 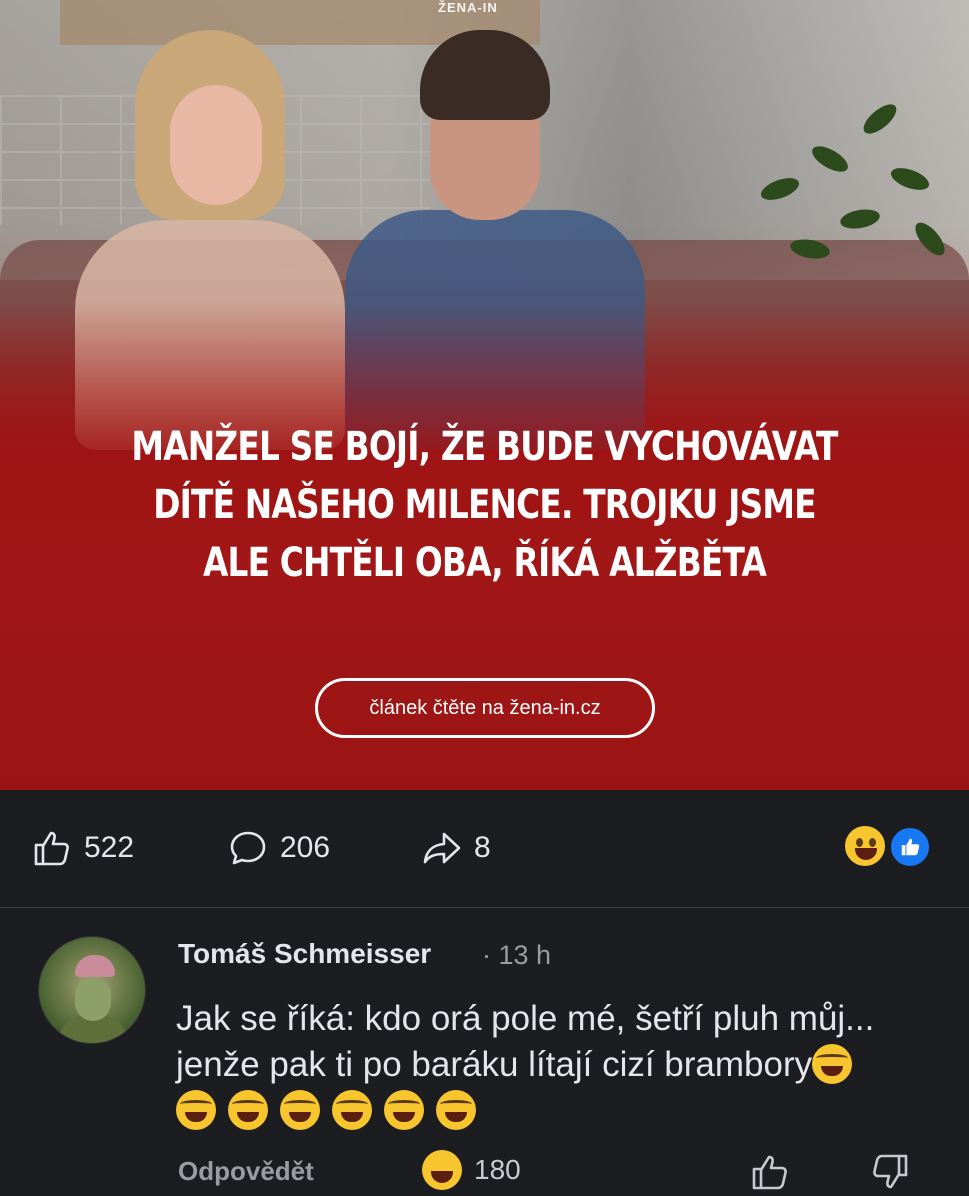 I want to click on comment-timestamp: · 13 h, so click(x=517, y=955).